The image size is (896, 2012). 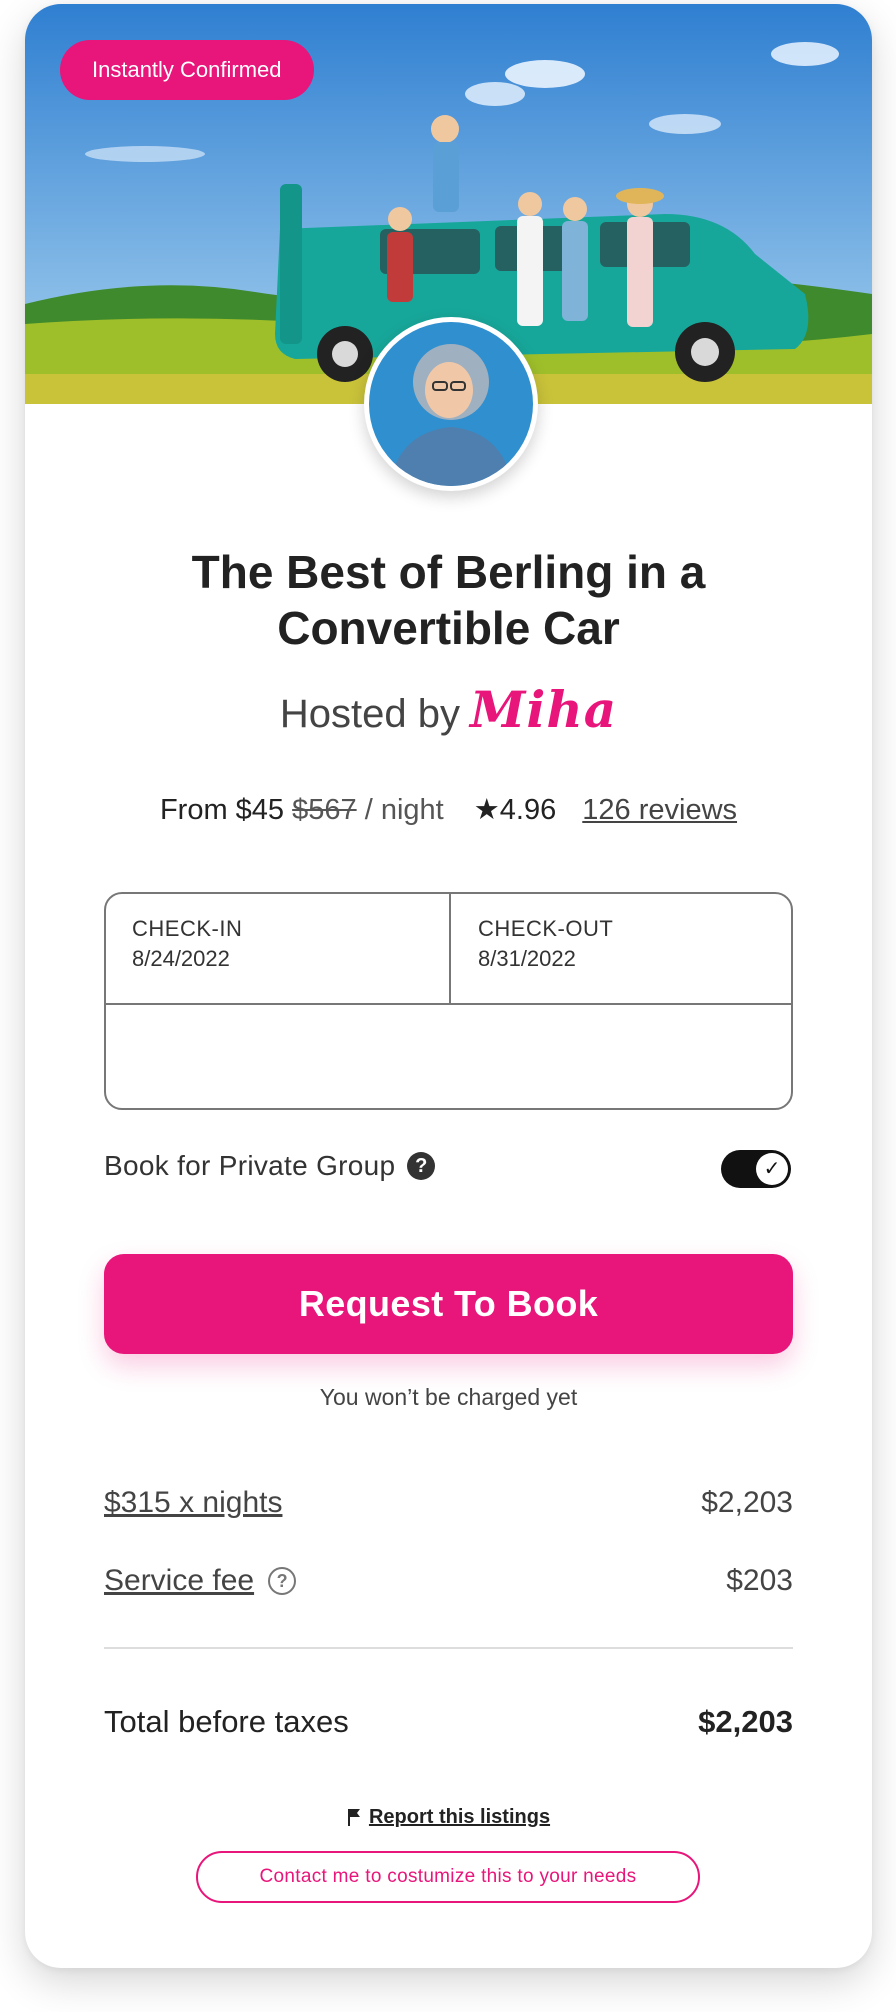 I want to click on checkout-field: CHECK-OUT 8/31/2022, so click(x=545, y=944).